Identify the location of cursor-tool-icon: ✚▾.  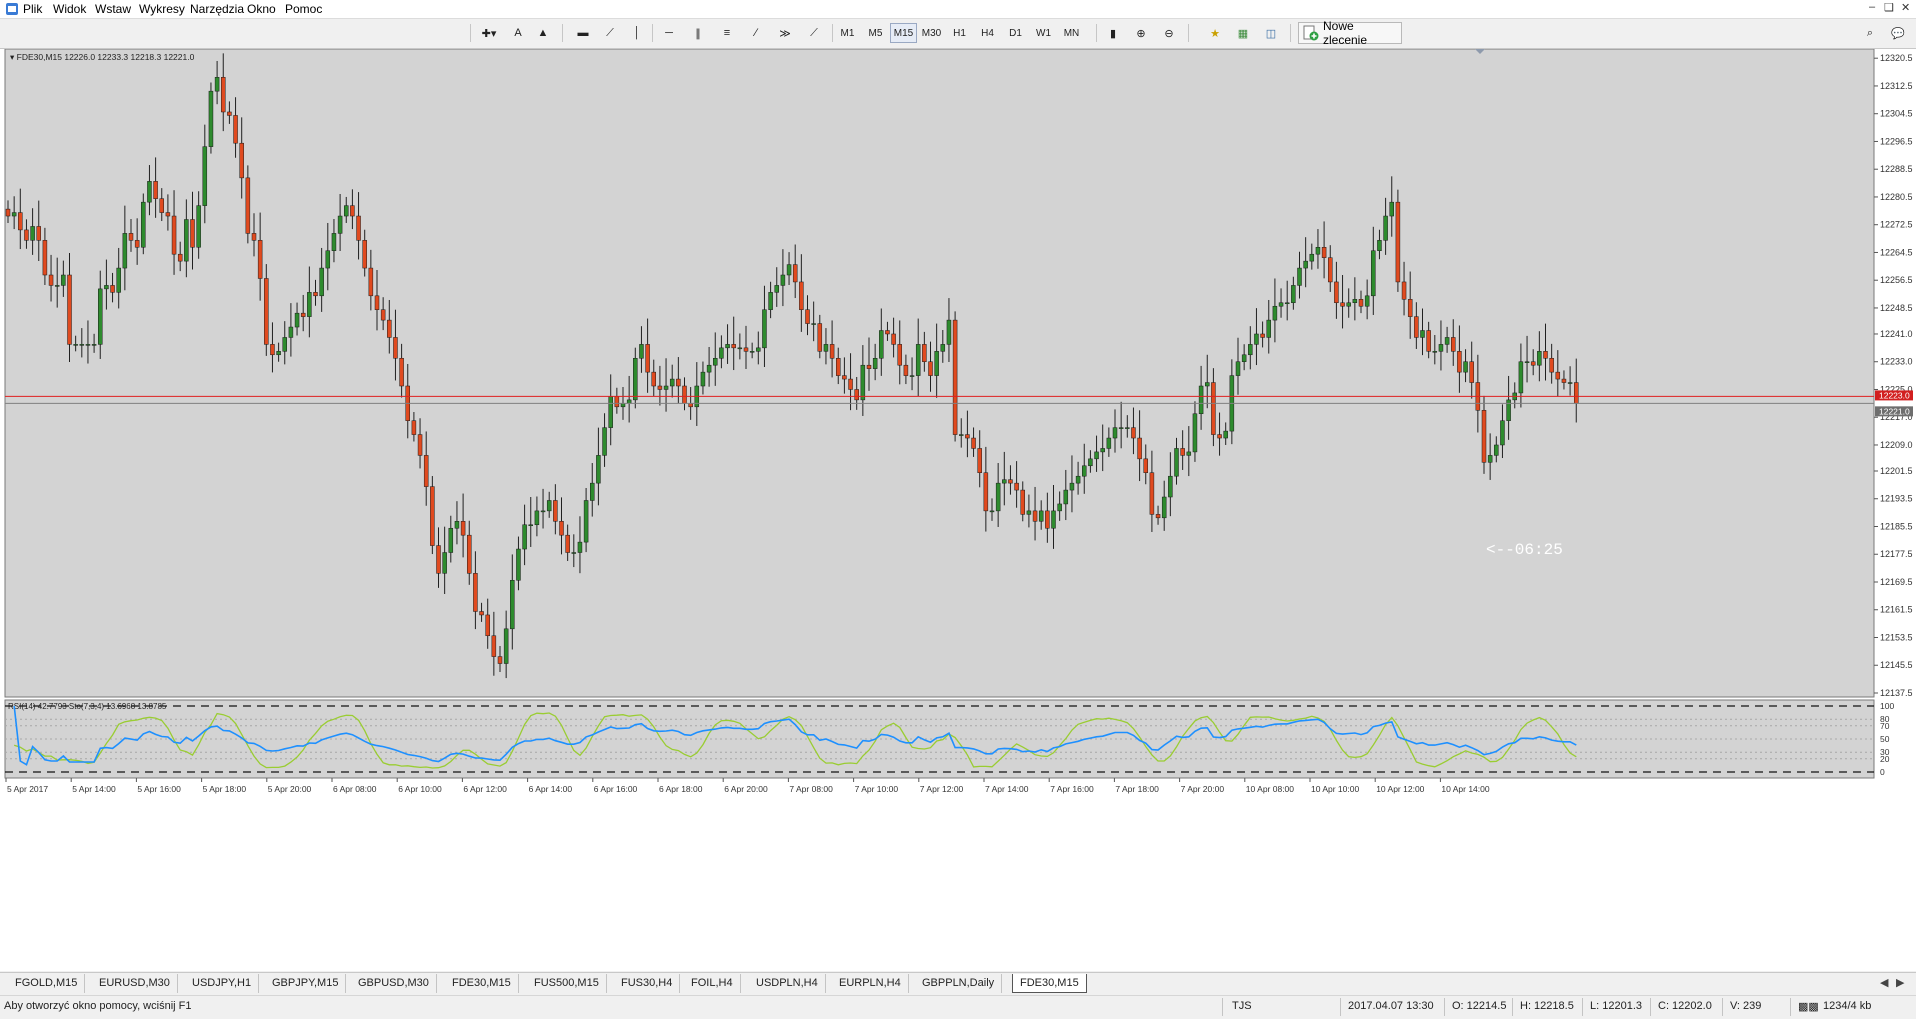
(489, 33).